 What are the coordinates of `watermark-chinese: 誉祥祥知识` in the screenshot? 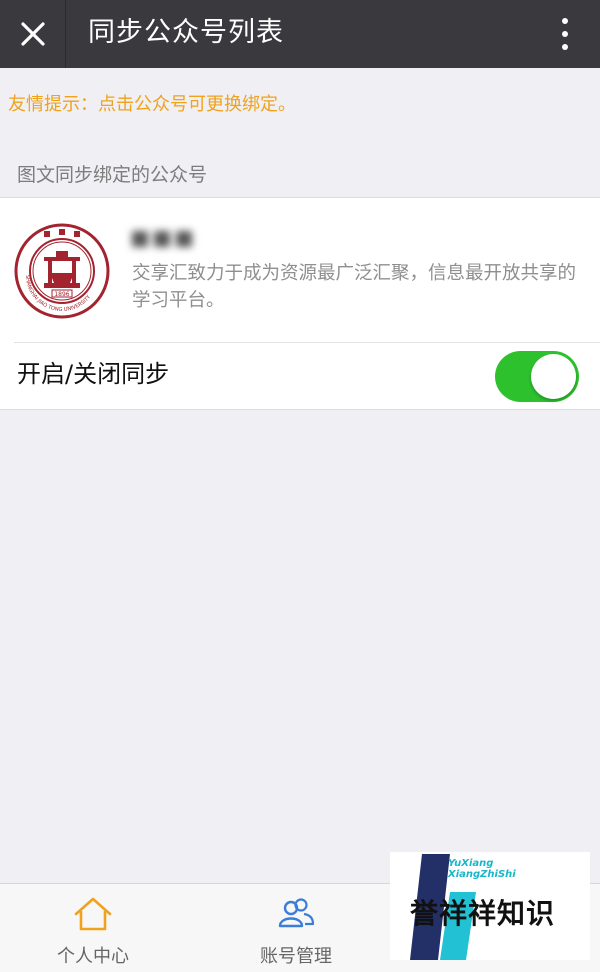 It's located at (483, 913).